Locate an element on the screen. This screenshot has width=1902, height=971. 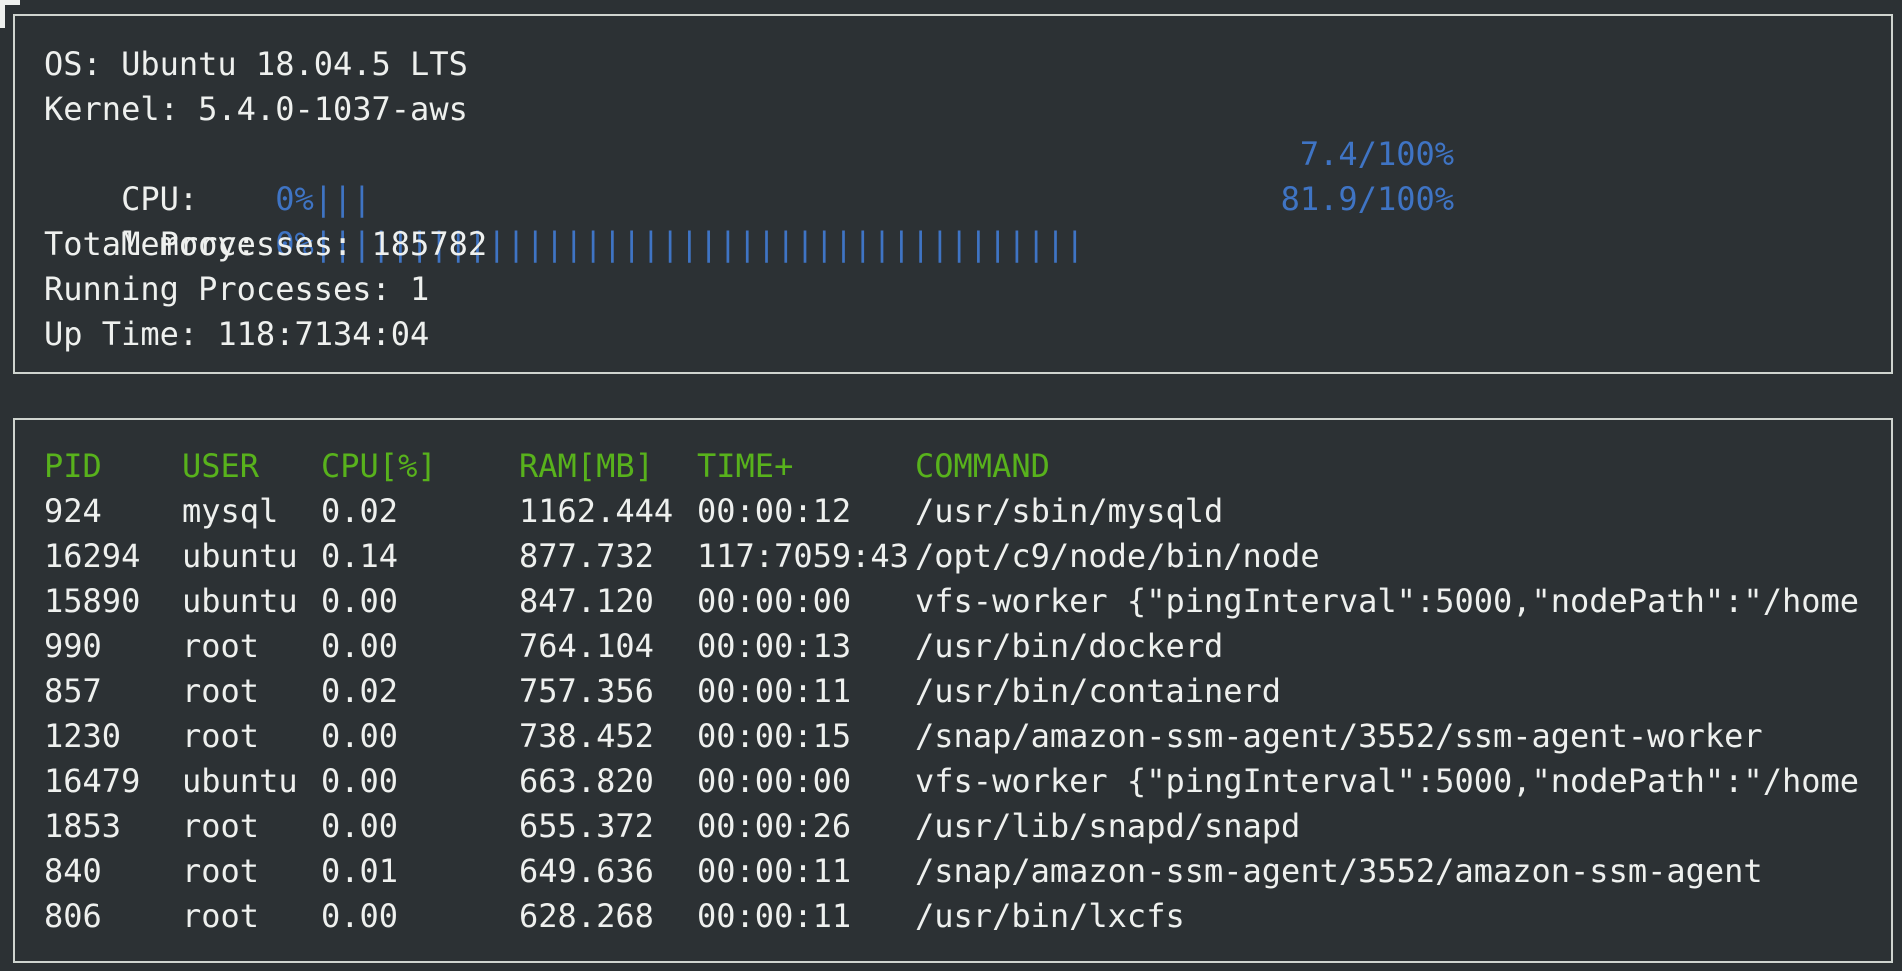
kernel-label: Kernel: is located at coordinates (121, 109).